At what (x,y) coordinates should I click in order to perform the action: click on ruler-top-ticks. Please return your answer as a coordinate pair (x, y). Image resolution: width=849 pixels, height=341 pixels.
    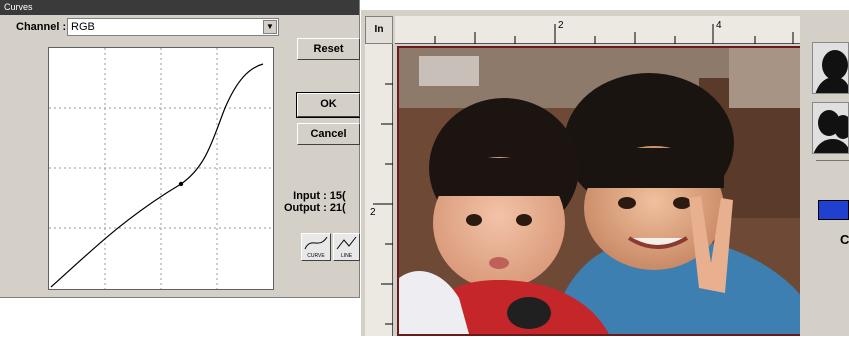
    Looking at the image, I should click on (614, 34).